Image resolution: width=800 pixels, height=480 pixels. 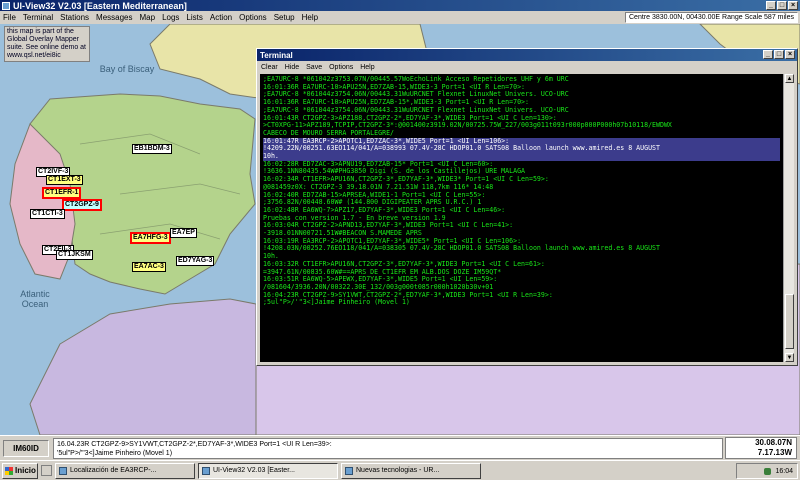 I want to click on terminal-menu-hide: Hide, so click(x=292, y=67).